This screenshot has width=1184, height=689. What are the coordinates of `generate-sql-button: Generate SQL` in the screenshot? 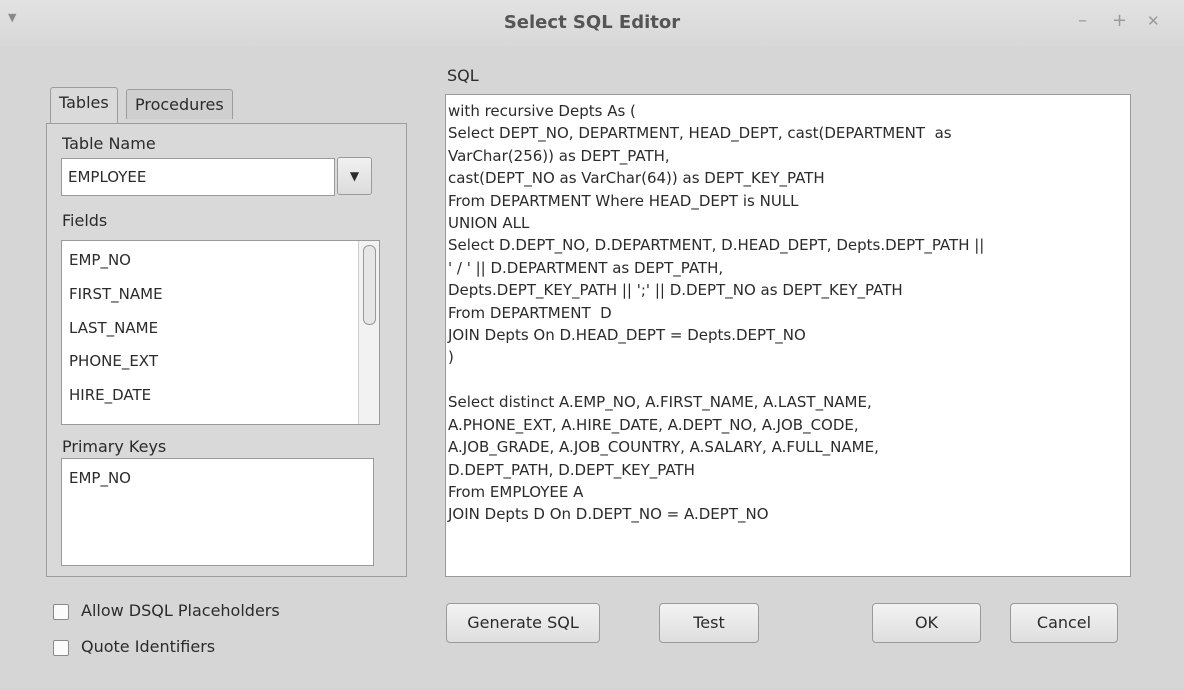 It's located at (523, 623).